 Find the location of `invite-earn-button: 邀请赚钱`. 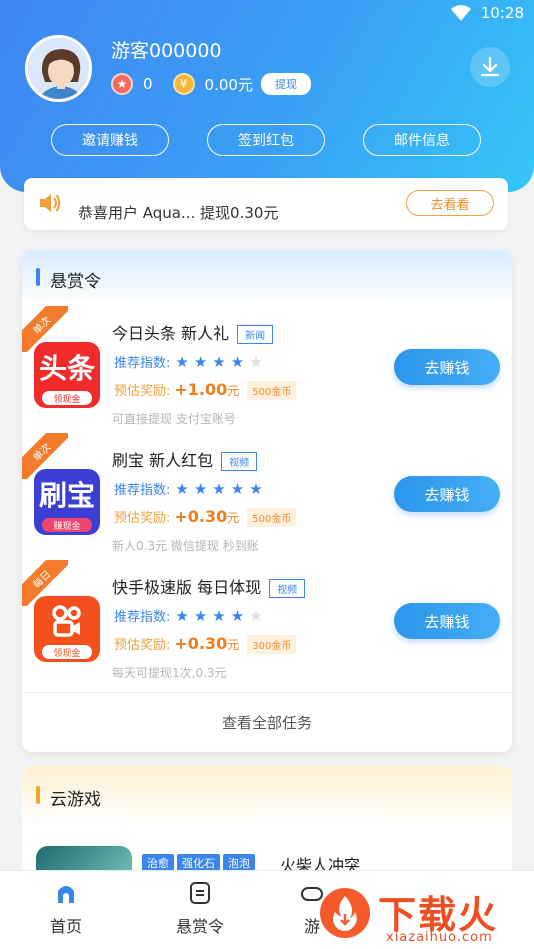

invite-earn-button: 邀请赚钱 is located at coordinates (110, 140).